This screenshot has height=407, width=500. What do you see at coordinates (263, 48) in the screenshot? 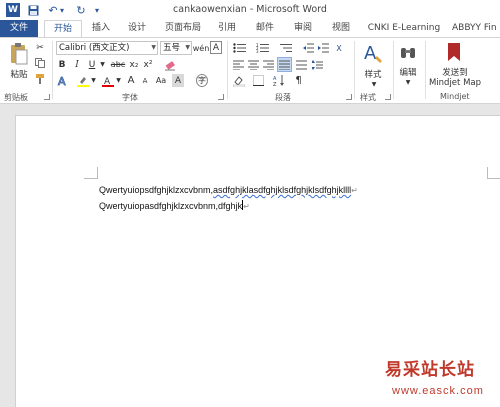
I see `numbering-icon: 123` at bounding box center [263, 48].